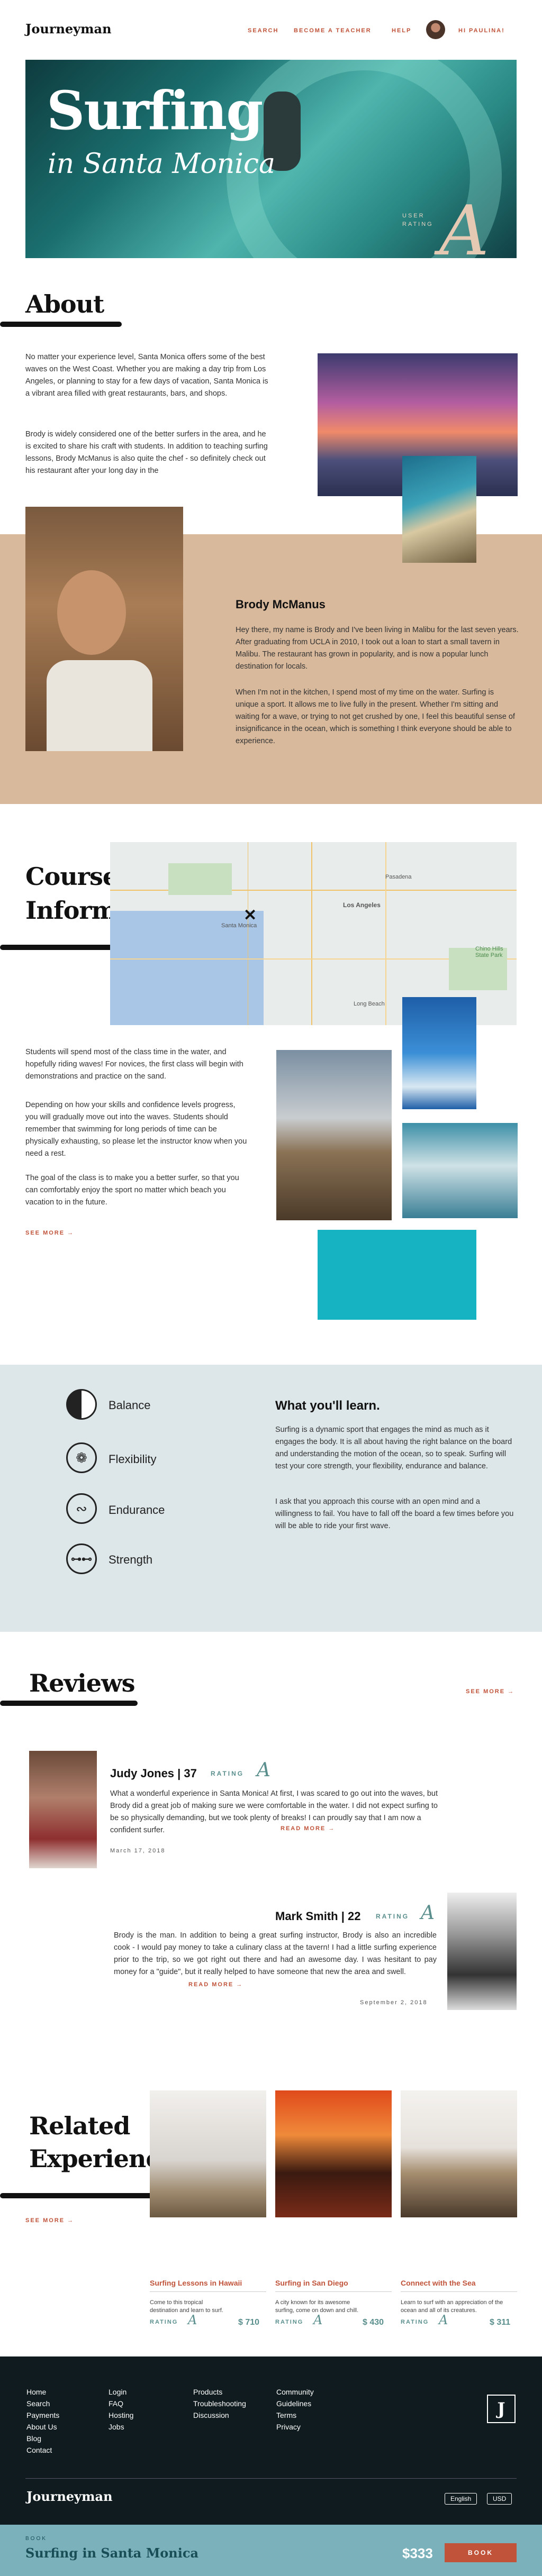 The image size is (542, 2576). What do you see at coordinates (333, 2153) in the screenshot?
I see `related-card-sandiego-image` at bounding box center [333, 2153].